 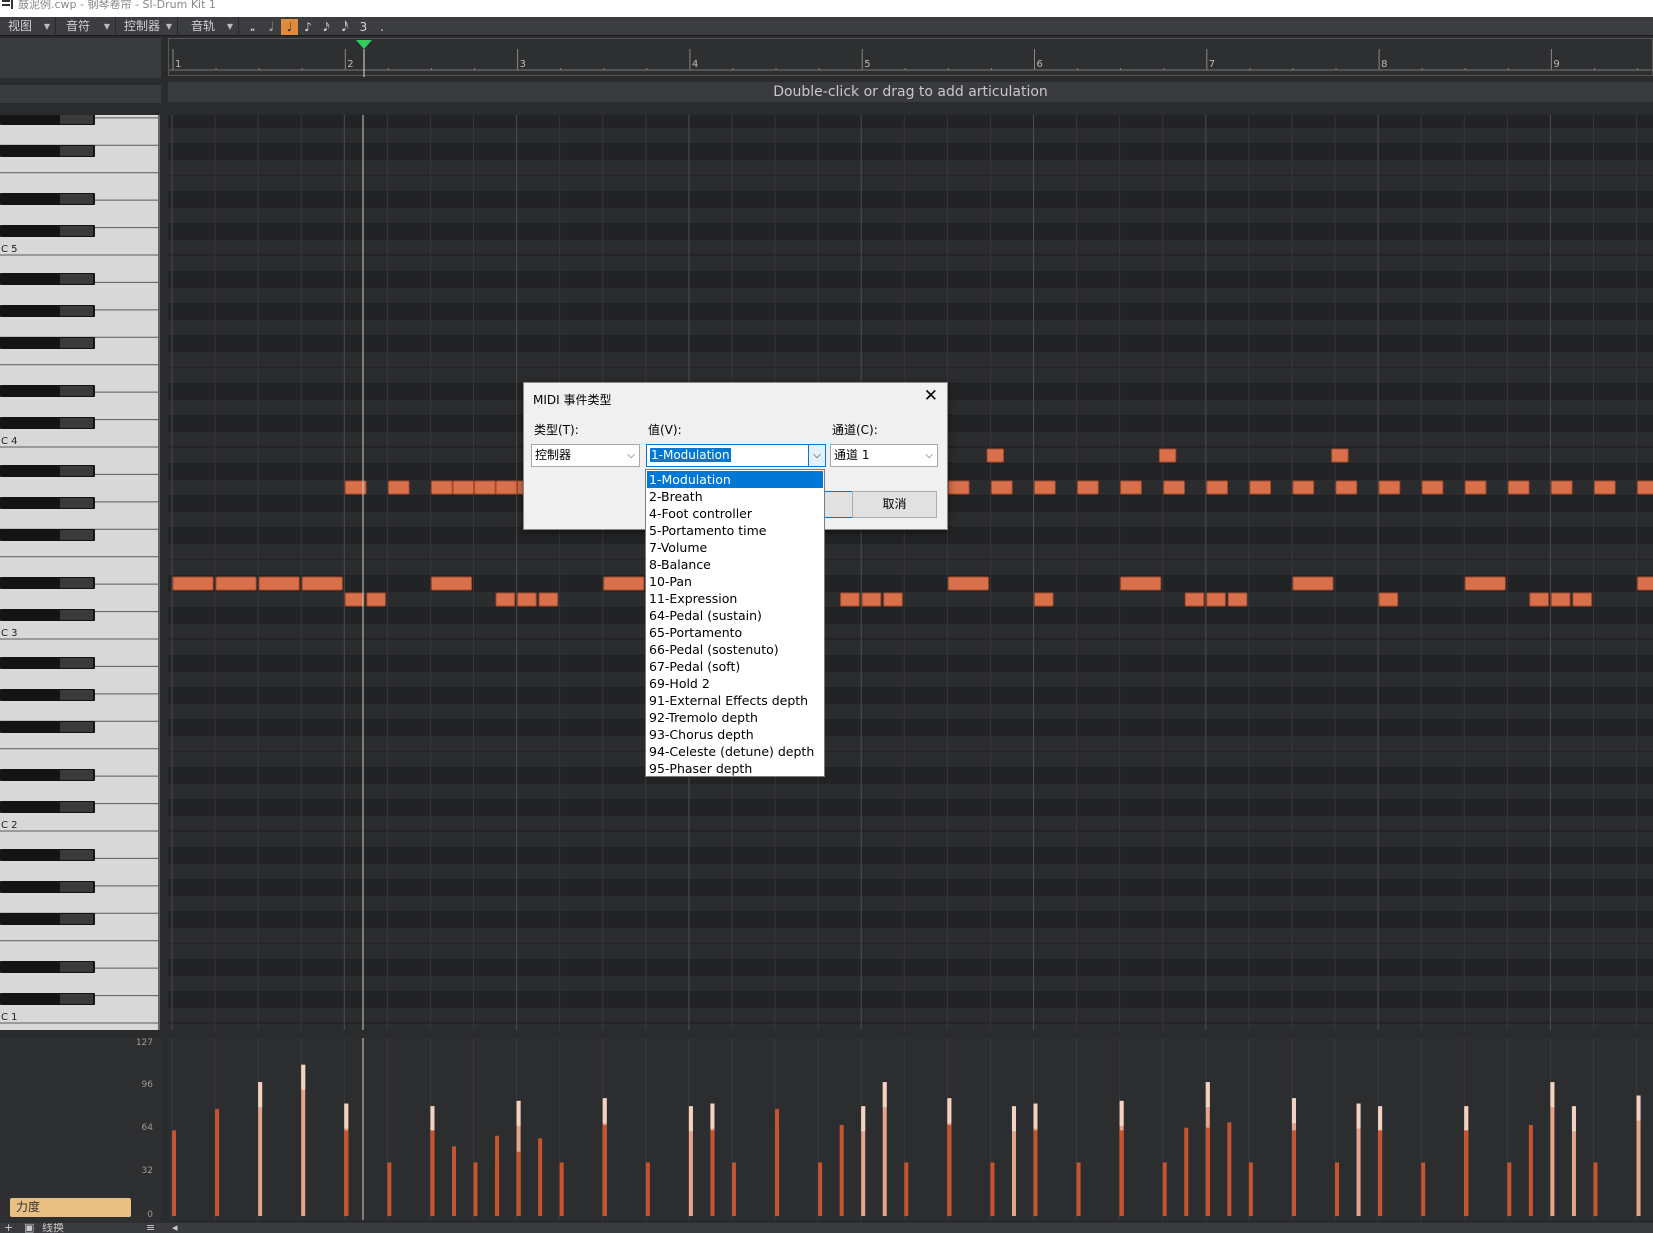 I want to click on note-duration-button: ., so click(x=382, y=27).